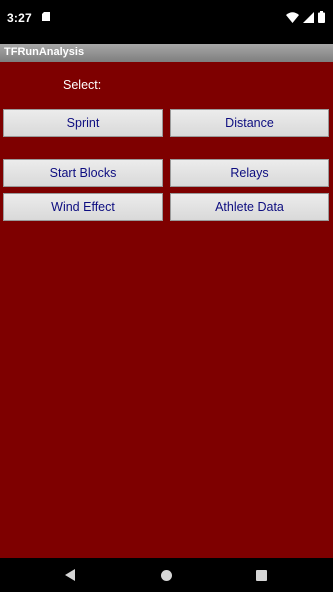 Image resolution: width=333 pixels, height=592 pixels. What do you see at coordinates (166, 53) in the screenshot?
I see `app-title-bar: TFRunAnalysis` at bounding box center [166, 53].